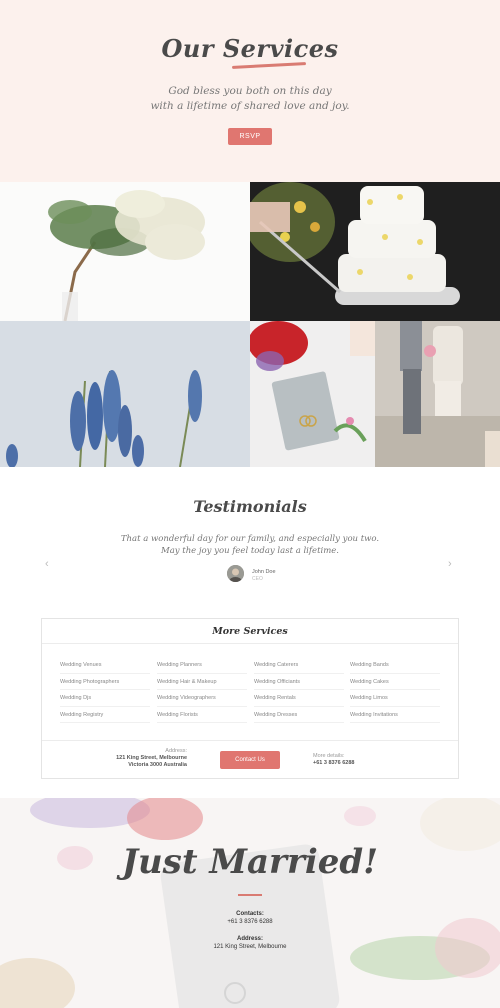 Image resolution: width=500 pixels, height=1008 pixels. I want to click on gallery-image-blue-flowers, so click(125, 394).